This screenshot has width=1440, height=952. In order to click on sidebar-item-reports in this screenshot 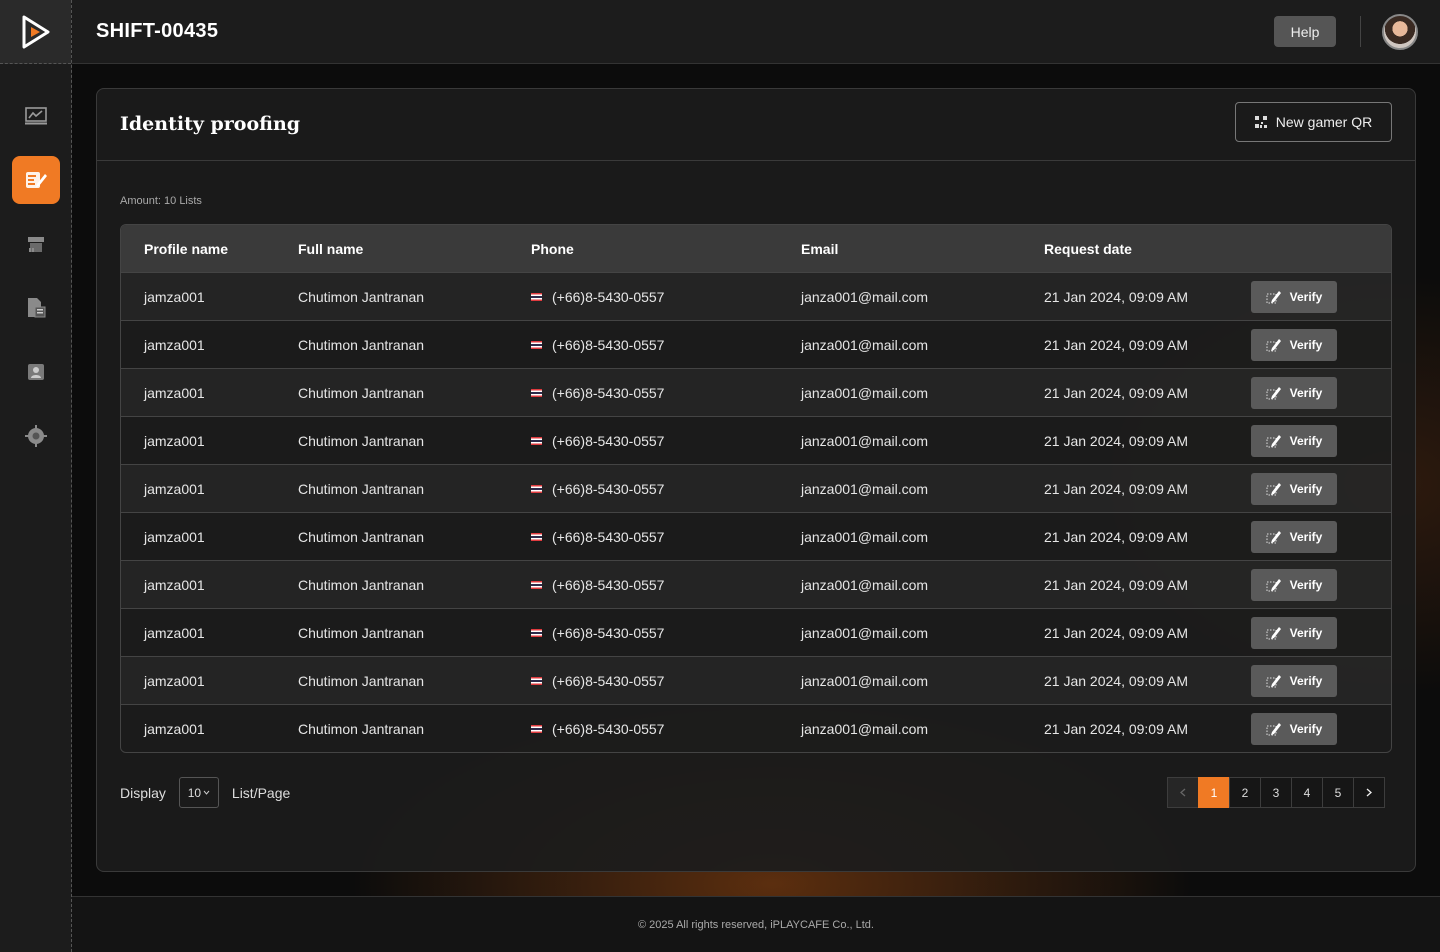, I will do `click(36, 308)`.